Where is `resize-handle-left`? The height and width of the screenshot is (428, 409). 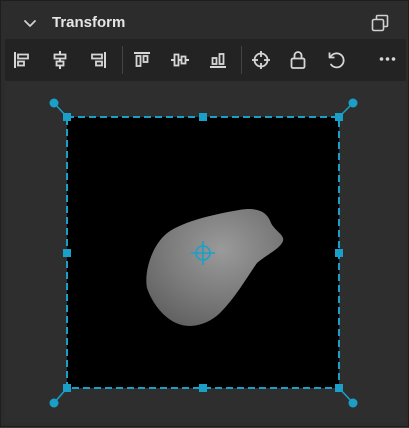
resize-handle-left is located at coordinates (67, 253).